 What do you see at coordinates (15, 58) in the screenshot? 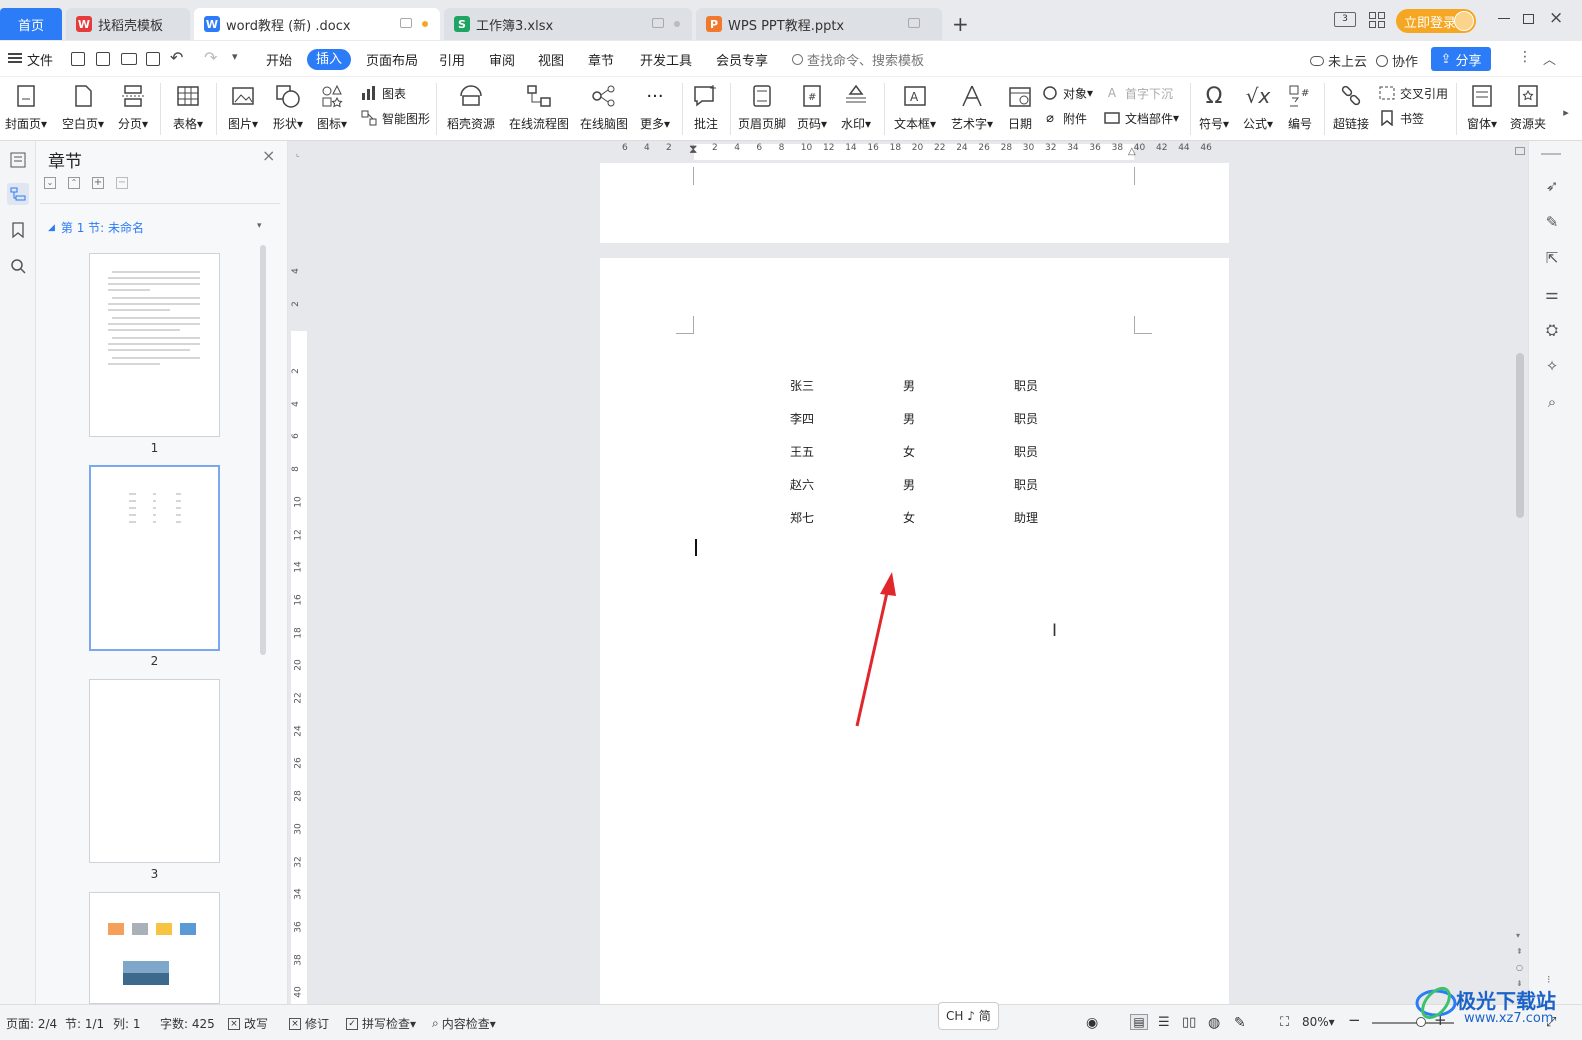
I see `hamburger-icon` at bounding box center [15, 58].